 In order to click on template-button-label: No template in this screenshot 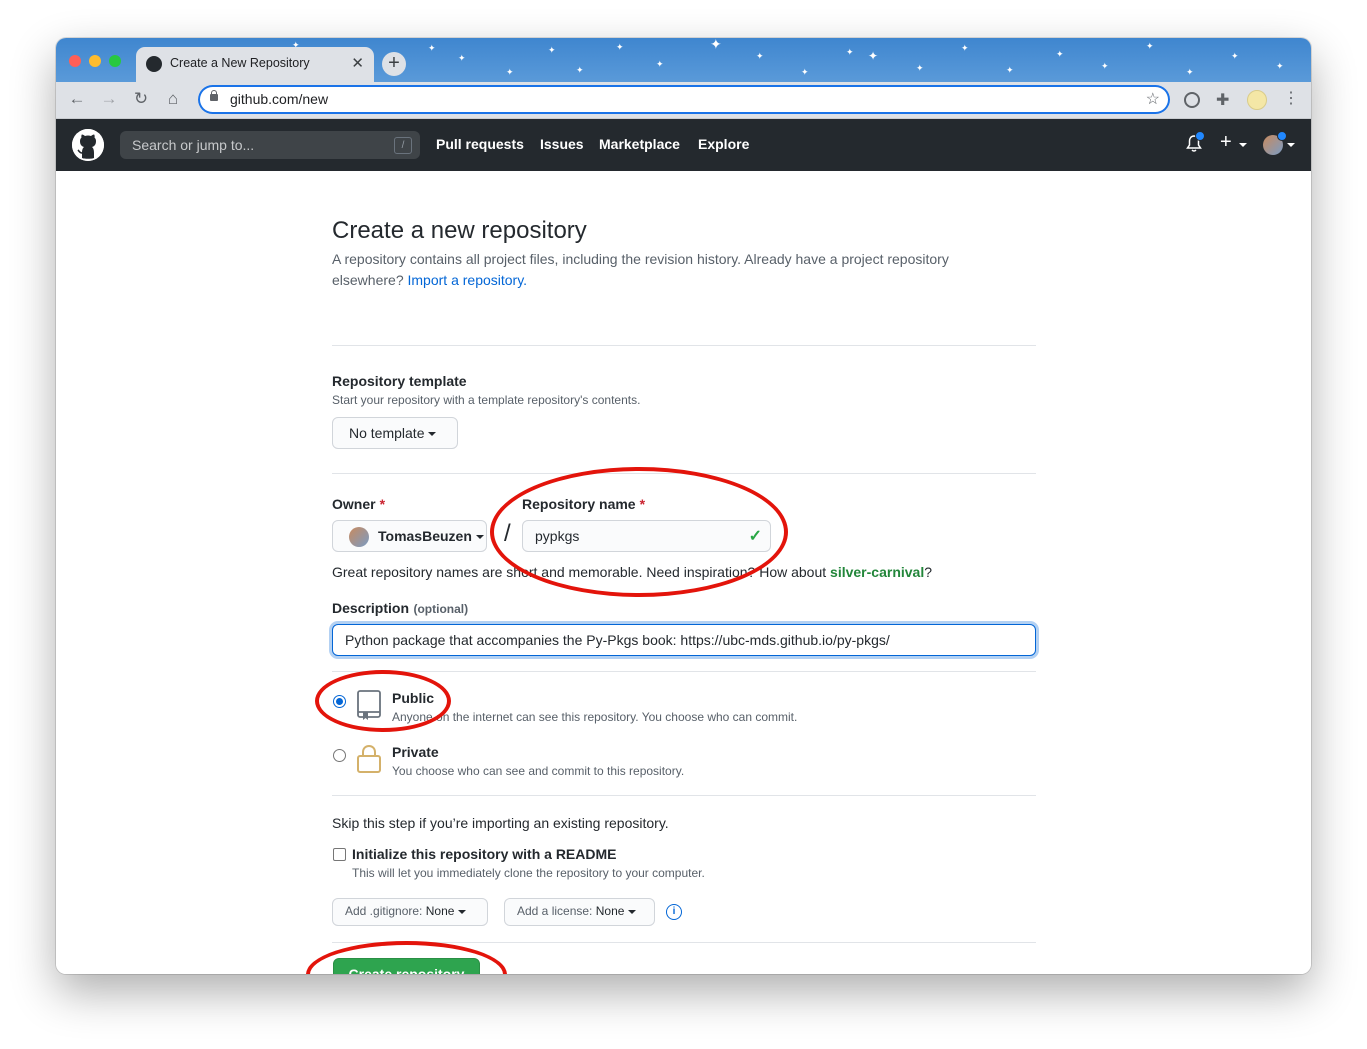, I will do `click(387, 433)`.